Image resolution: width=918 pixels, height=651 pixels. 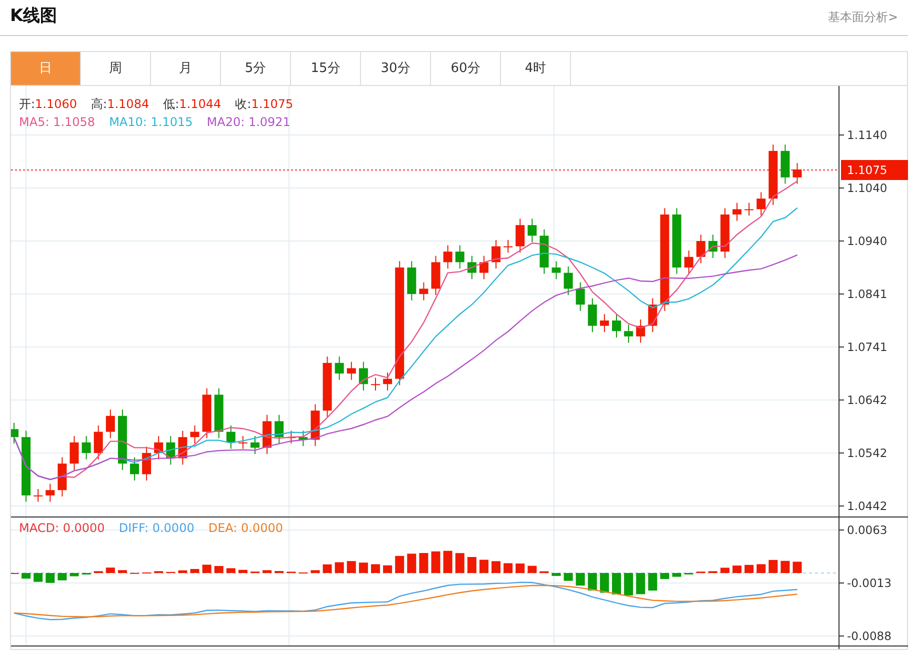 What do you see at coordinates (248, 122) in the screenshot?
I see `legend-item: MA20: 1.0921` at bounding box center [248, 122].